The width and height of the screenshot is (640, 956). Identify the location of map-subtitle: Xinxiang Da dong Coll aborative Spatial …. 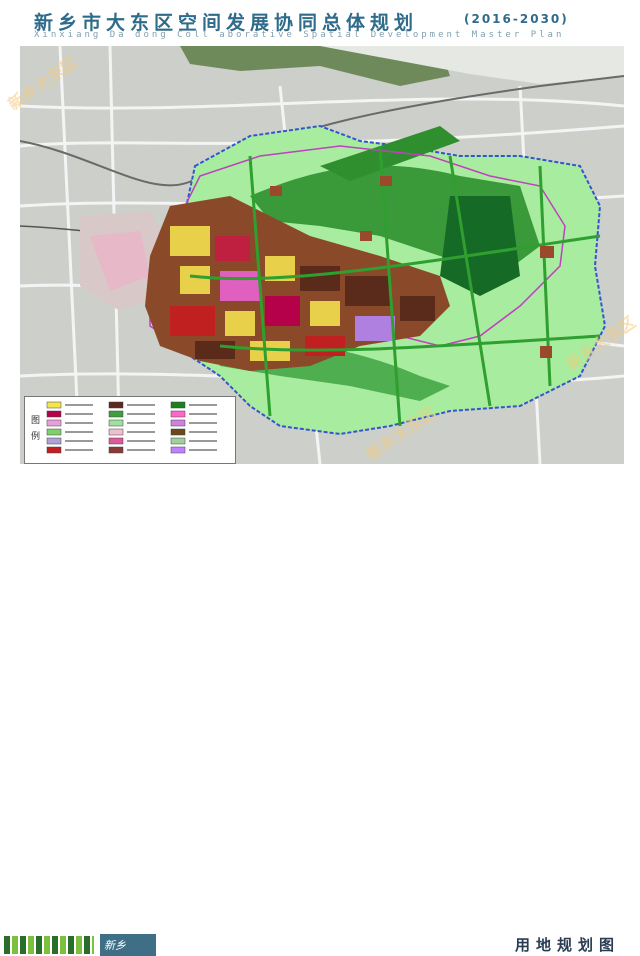
(299, 35).